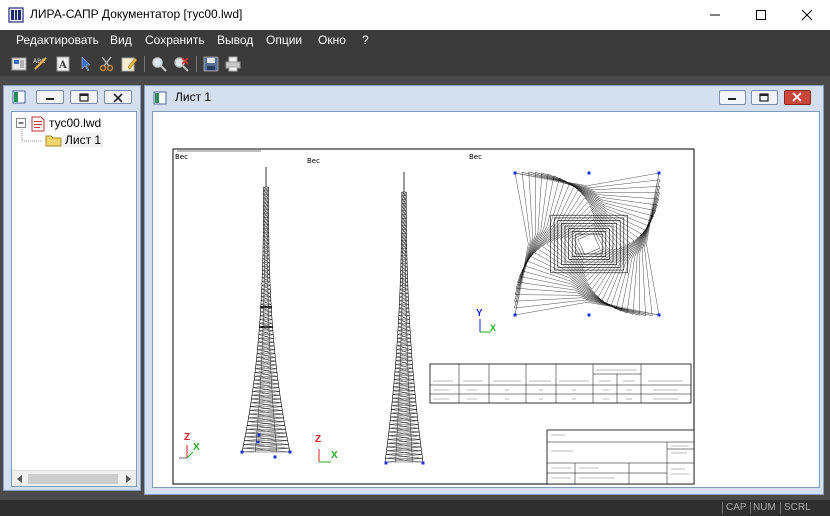 This screenshot has width=830, height=516. Describe the element at coordinates (493, 328) in the screenshot. I see `axis-x-label-3: X` at that location.